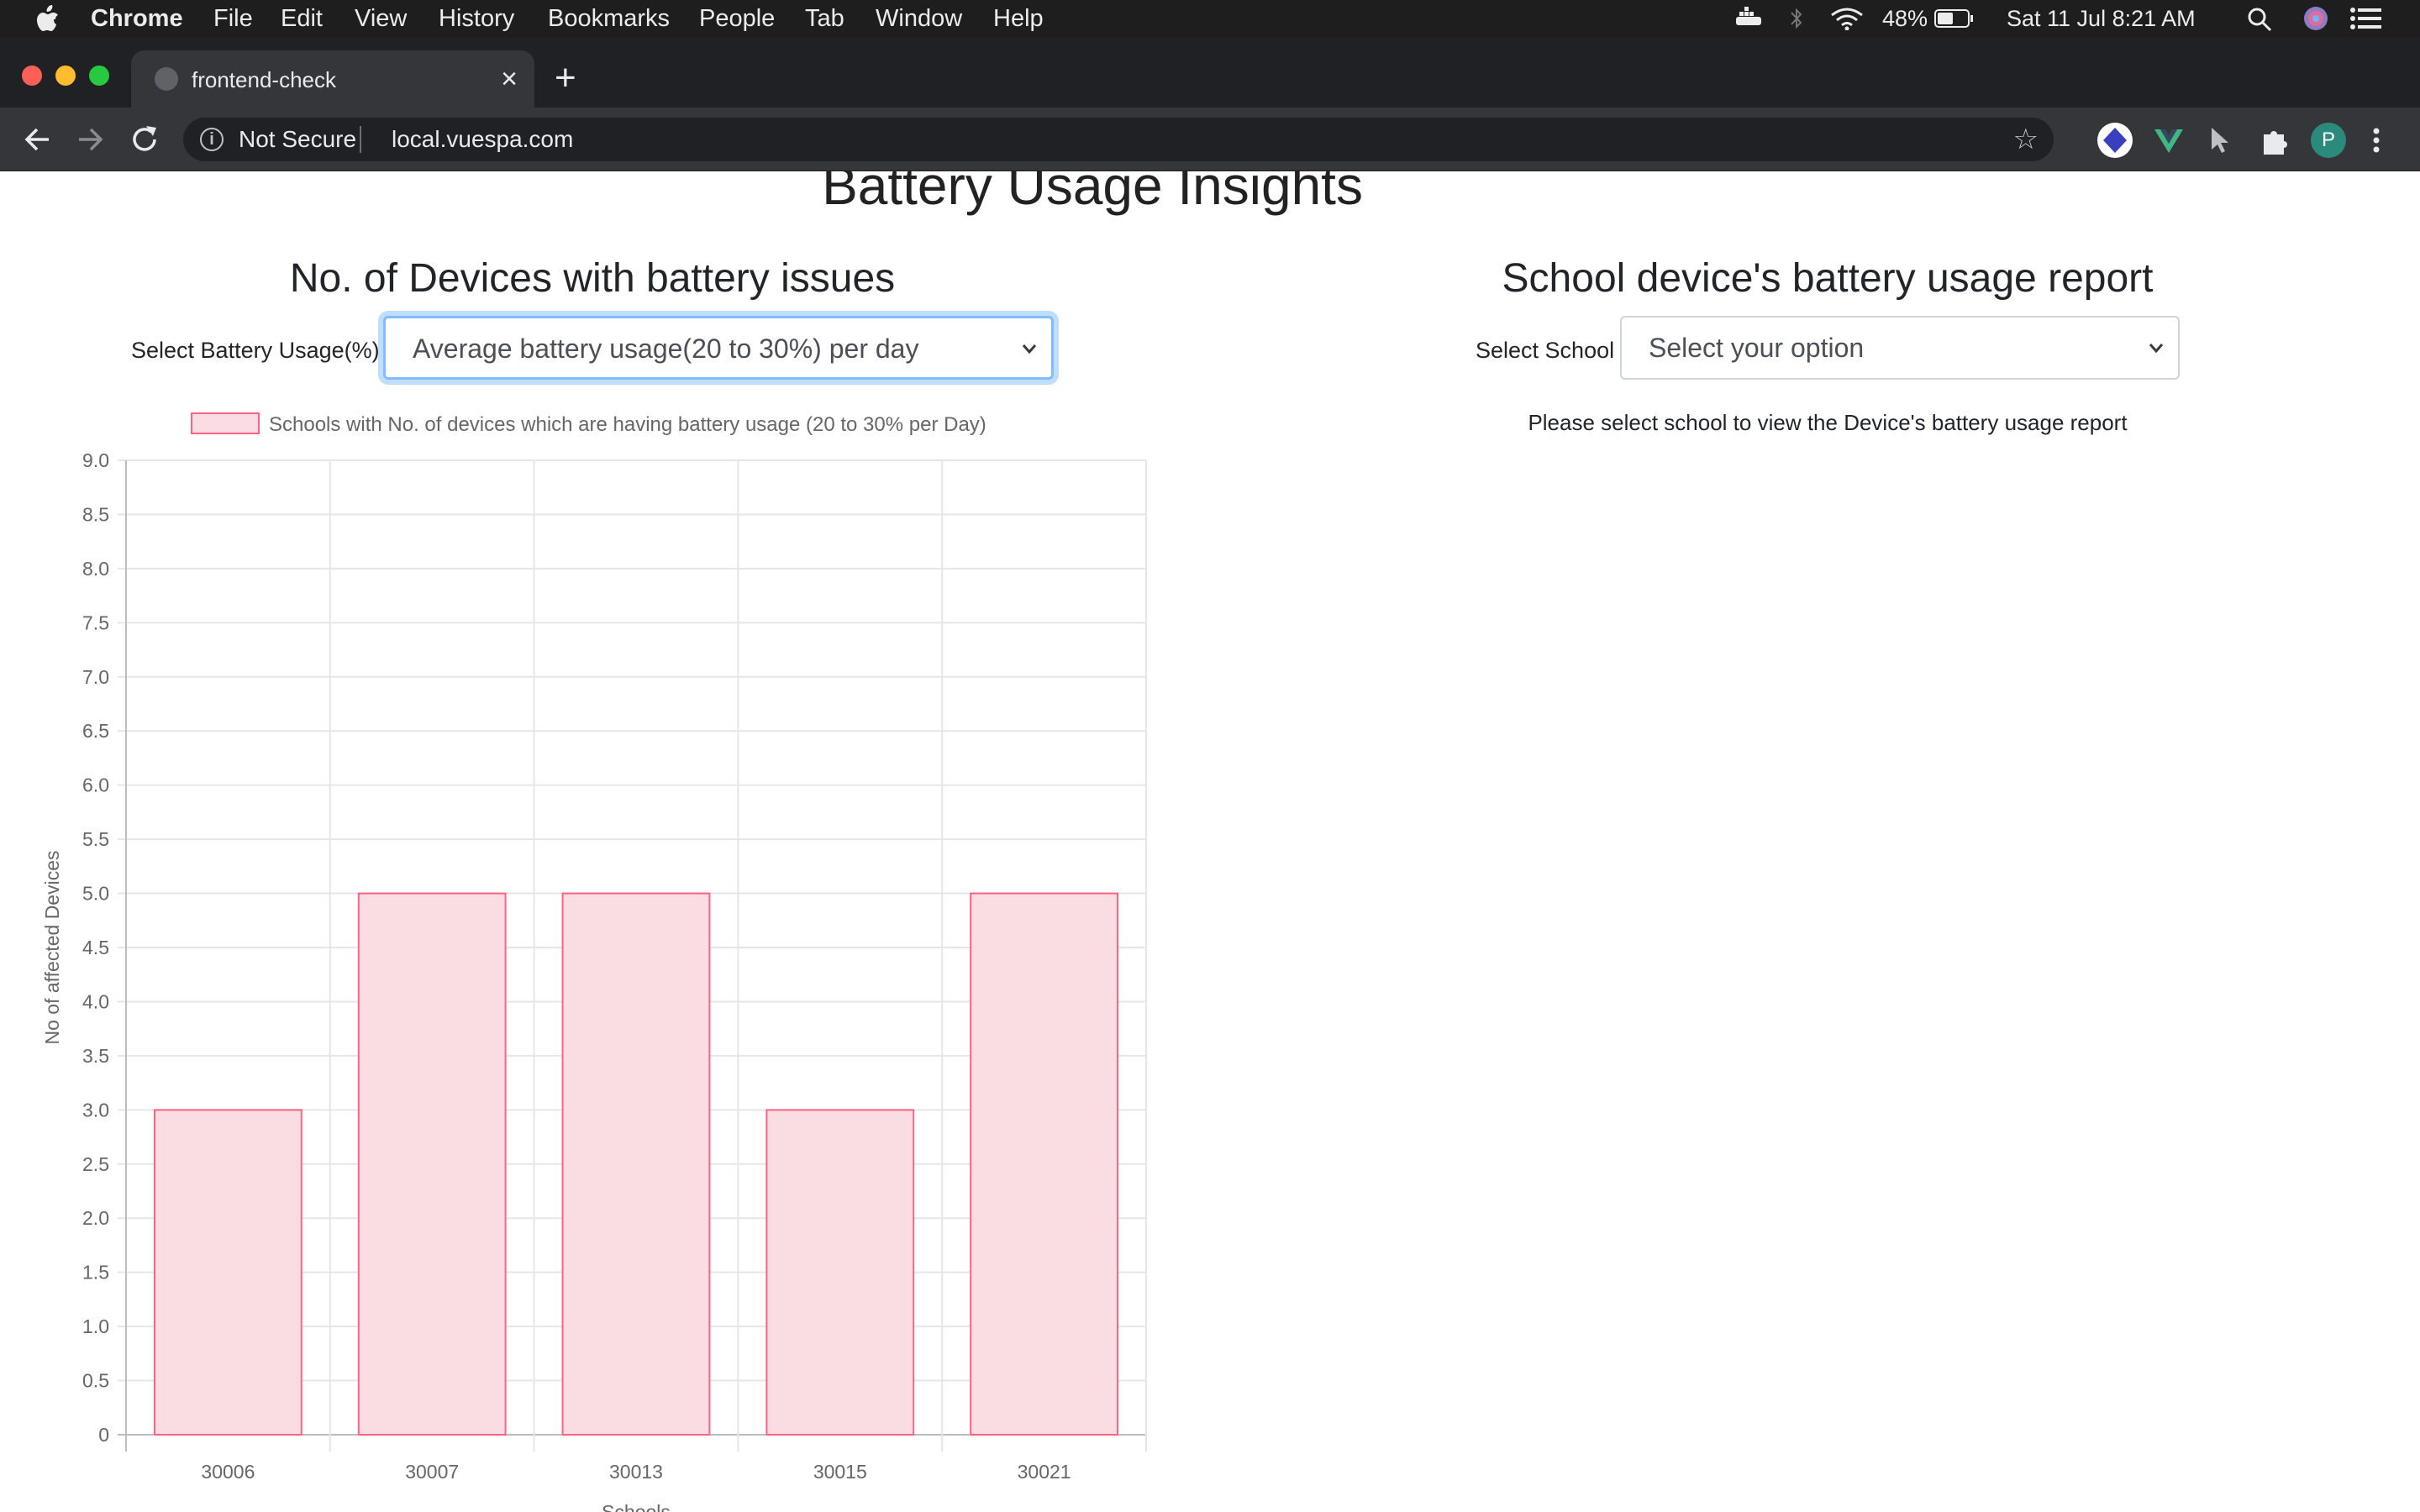 The width and height of the screenshot is (2420, 1512). What do you see at coordinates (96, 622) in the screenshot?
I see `y-tick-label: 7.5` at bounding box center [96, 622].